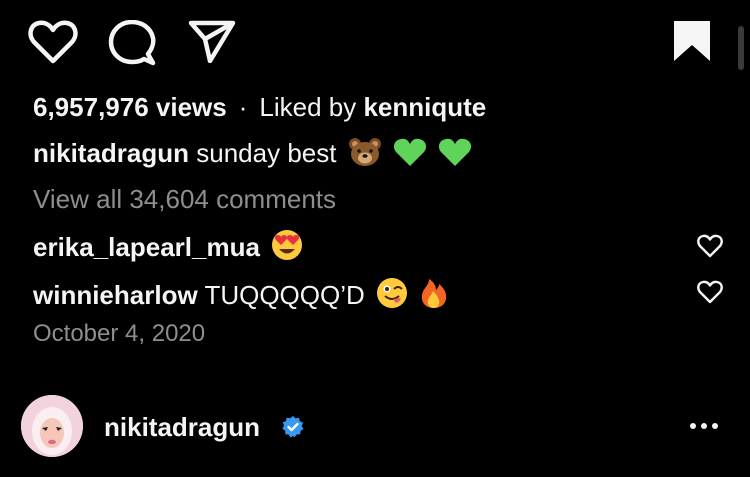 This screenshot has height=477, width=750. Describe the element at coordinates (52, 426) in the screenshot. I see `avatar` at that location.